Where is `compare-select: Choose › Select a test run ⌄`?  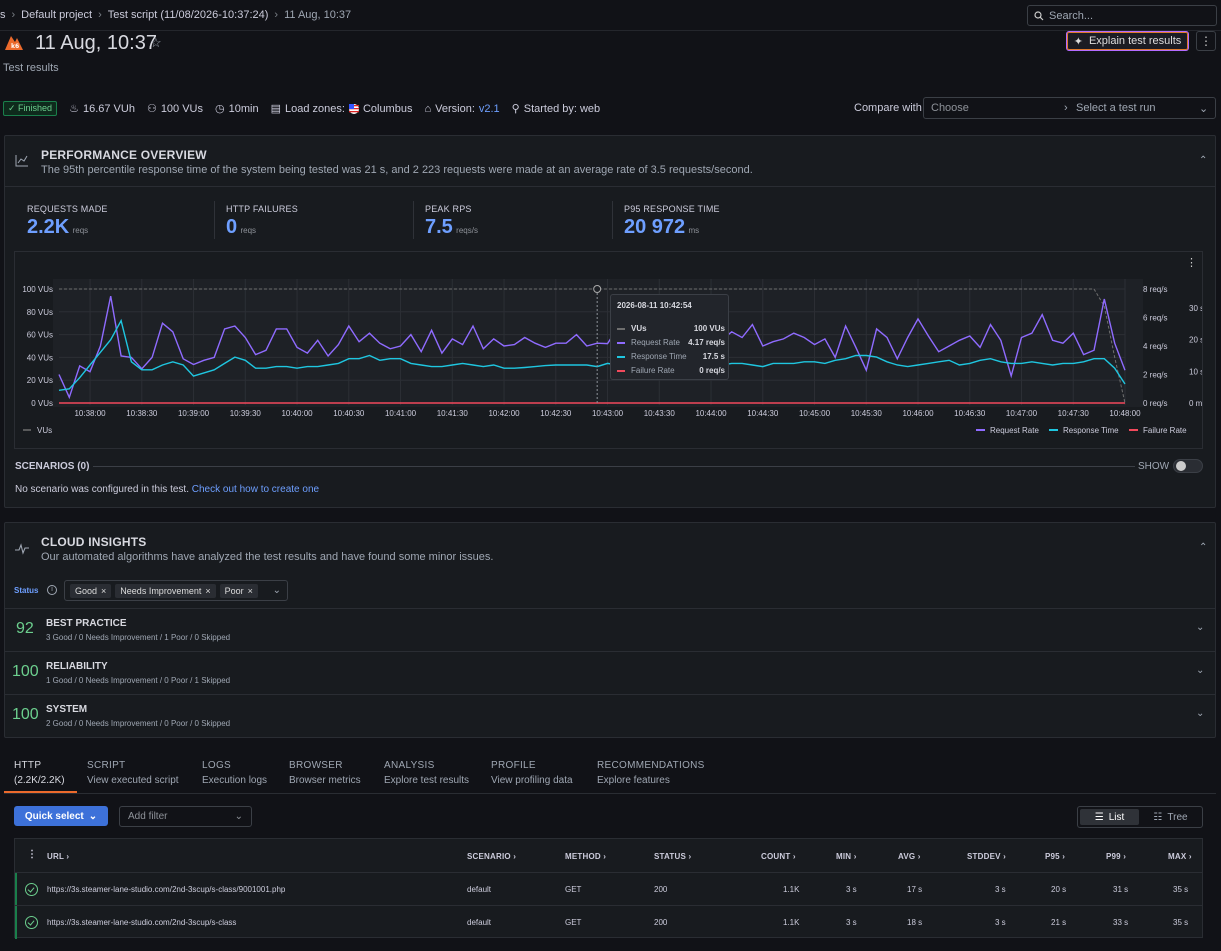
compare-select: Choose › Select a test run ⌄ is located at coordinates (1069, 108).